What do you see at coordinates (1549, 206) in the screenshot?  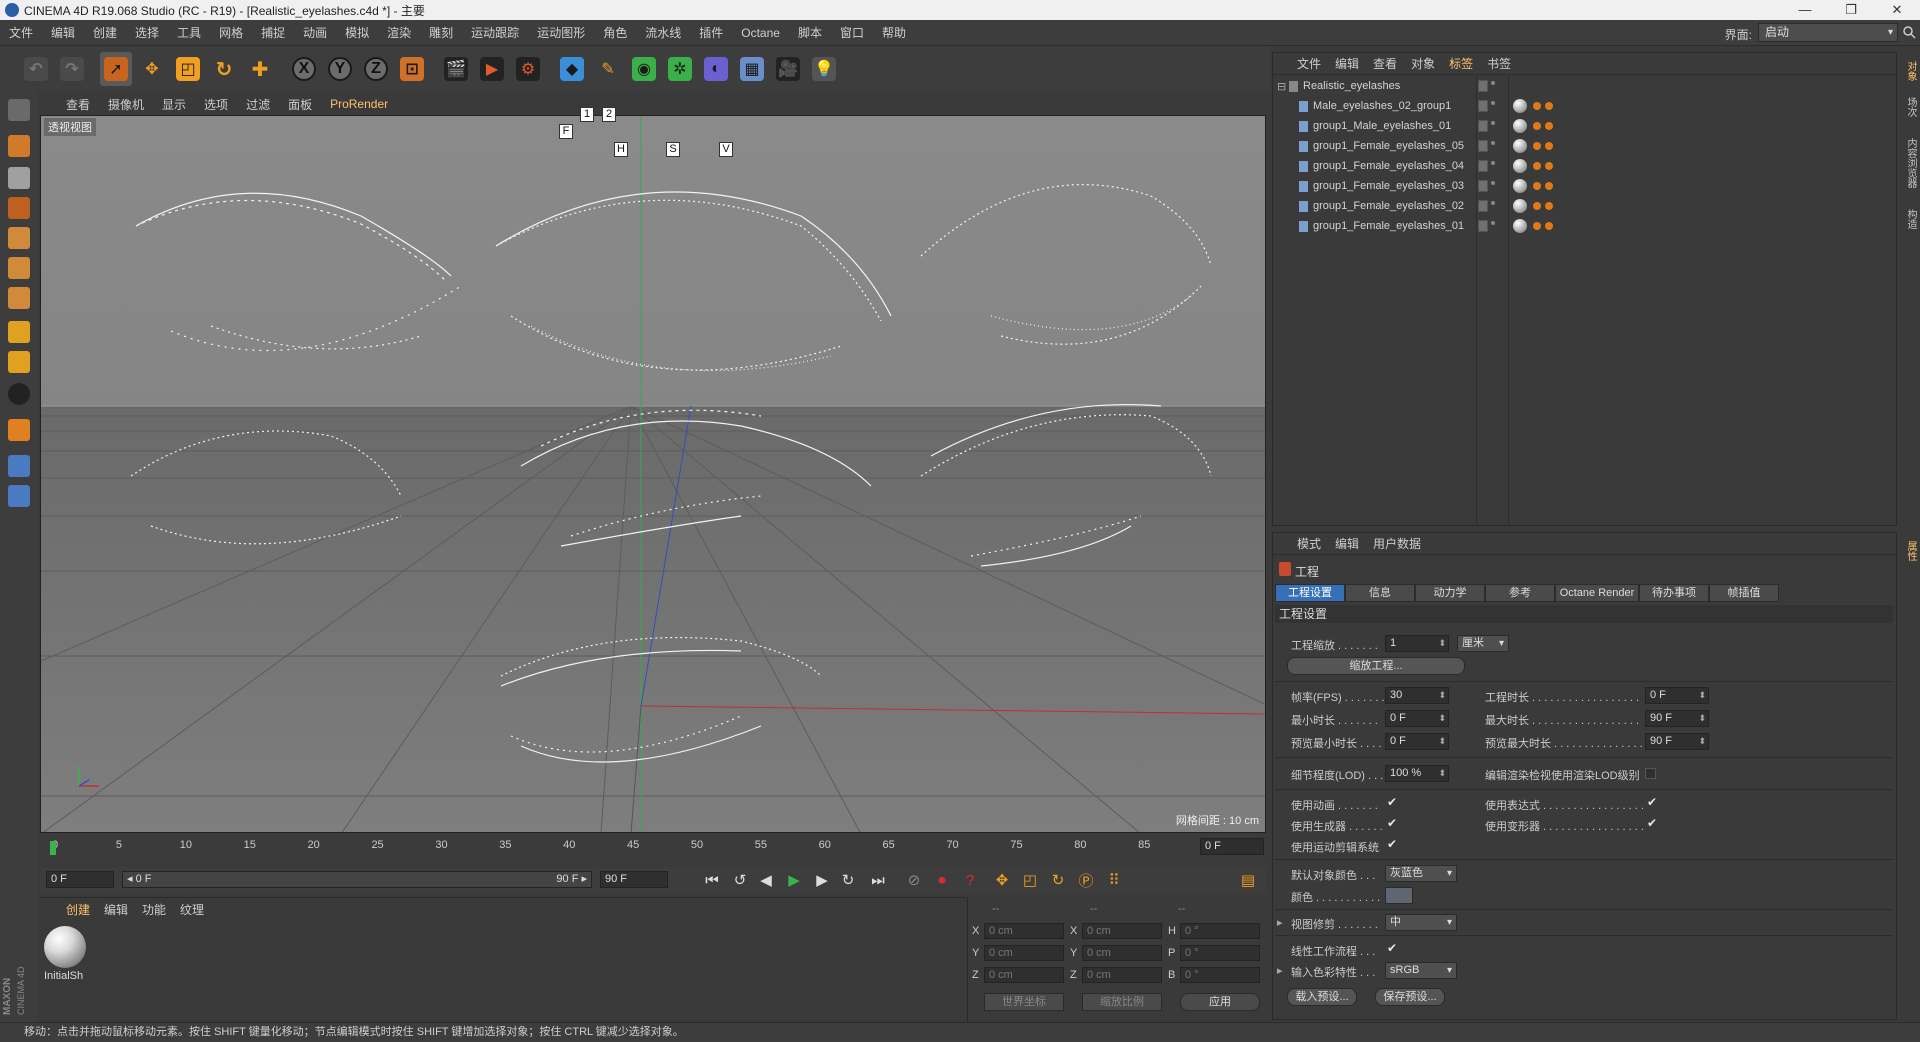 I see `hair-material-tag-icon` at bounding box center [1549, 206].